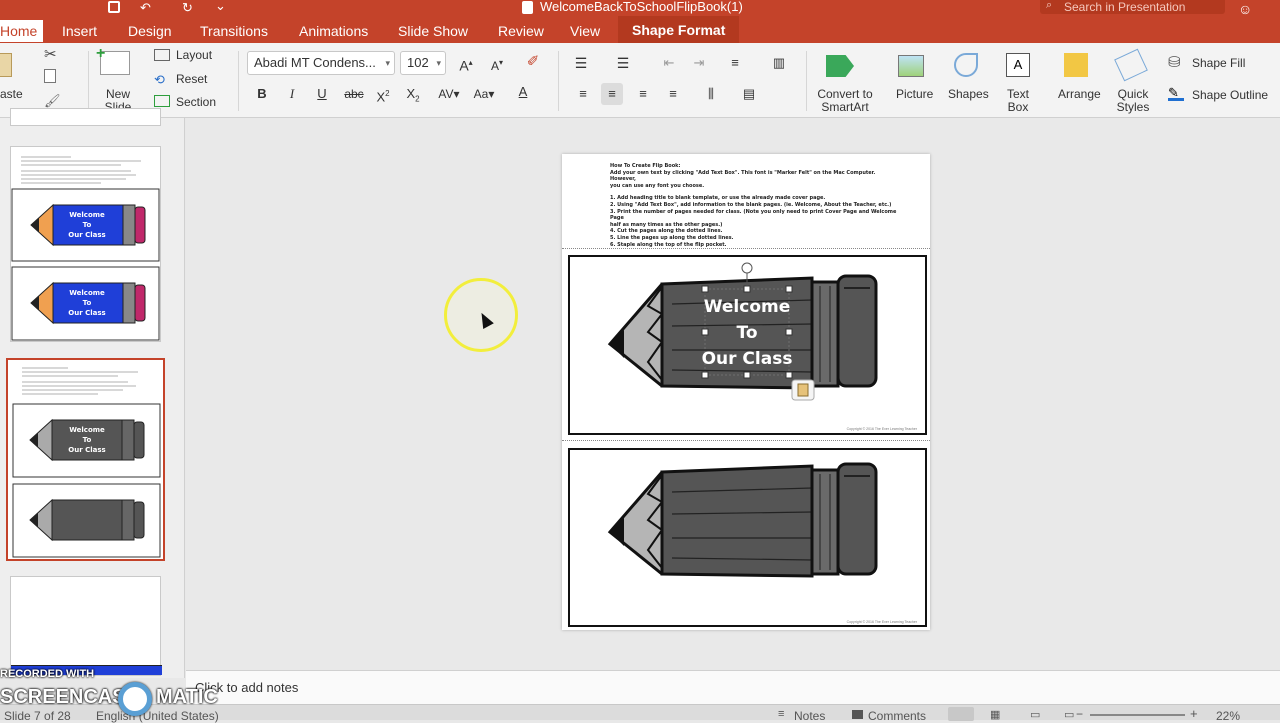 The height and width of the screenshot is (723, 1280). I want to click on zoom-slider, so click(1137, 715).